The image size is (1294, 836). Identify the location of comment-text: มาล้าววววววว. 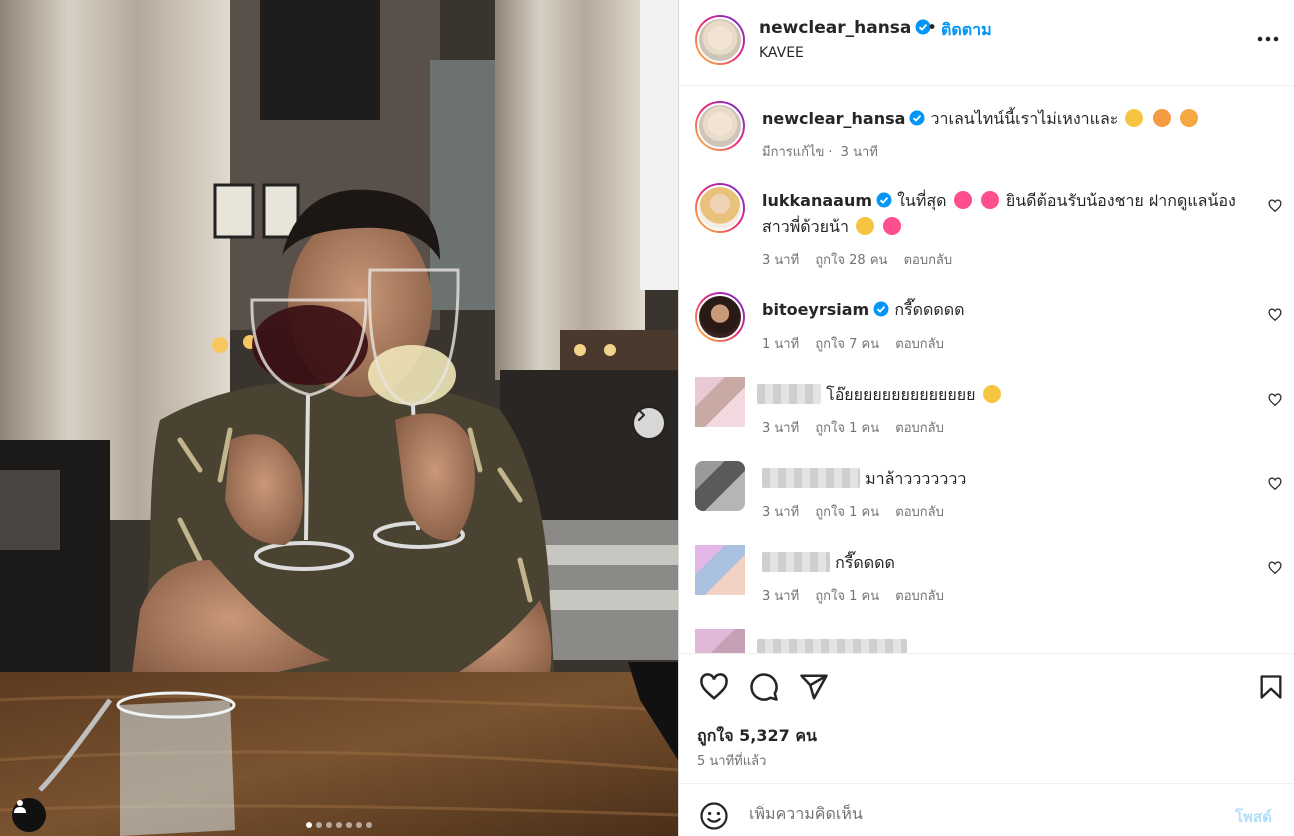
(916, 478).